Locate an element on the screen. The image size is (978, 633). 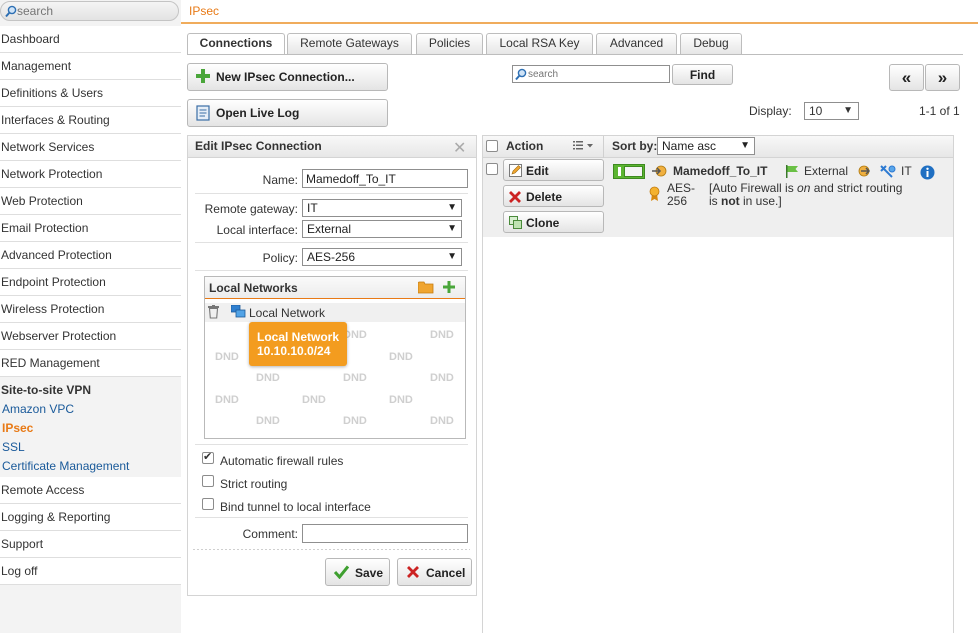
interface-name: External is located at coordinates (826, 171).